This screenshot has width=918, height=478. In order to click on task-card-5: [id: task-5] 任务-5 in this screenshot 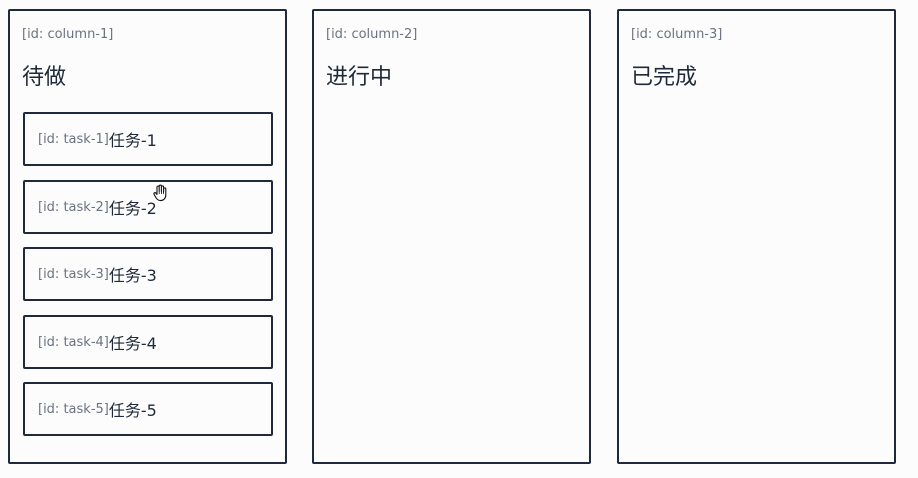, I will do `click(148, 409)`.